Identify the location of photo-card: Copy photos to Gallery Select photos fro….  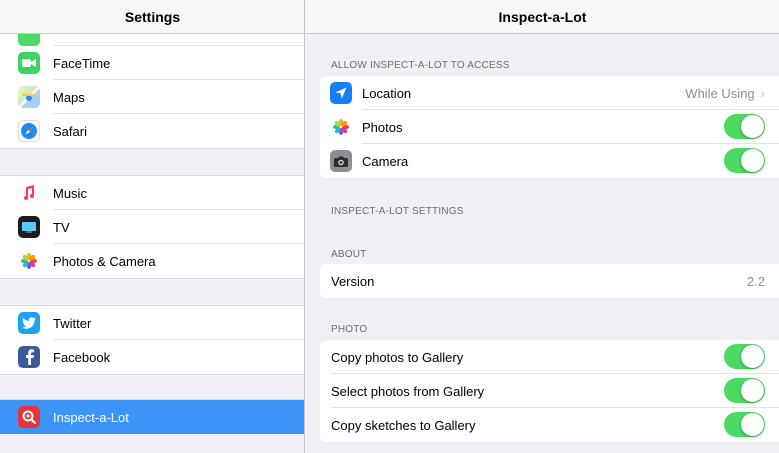
(549, 391).